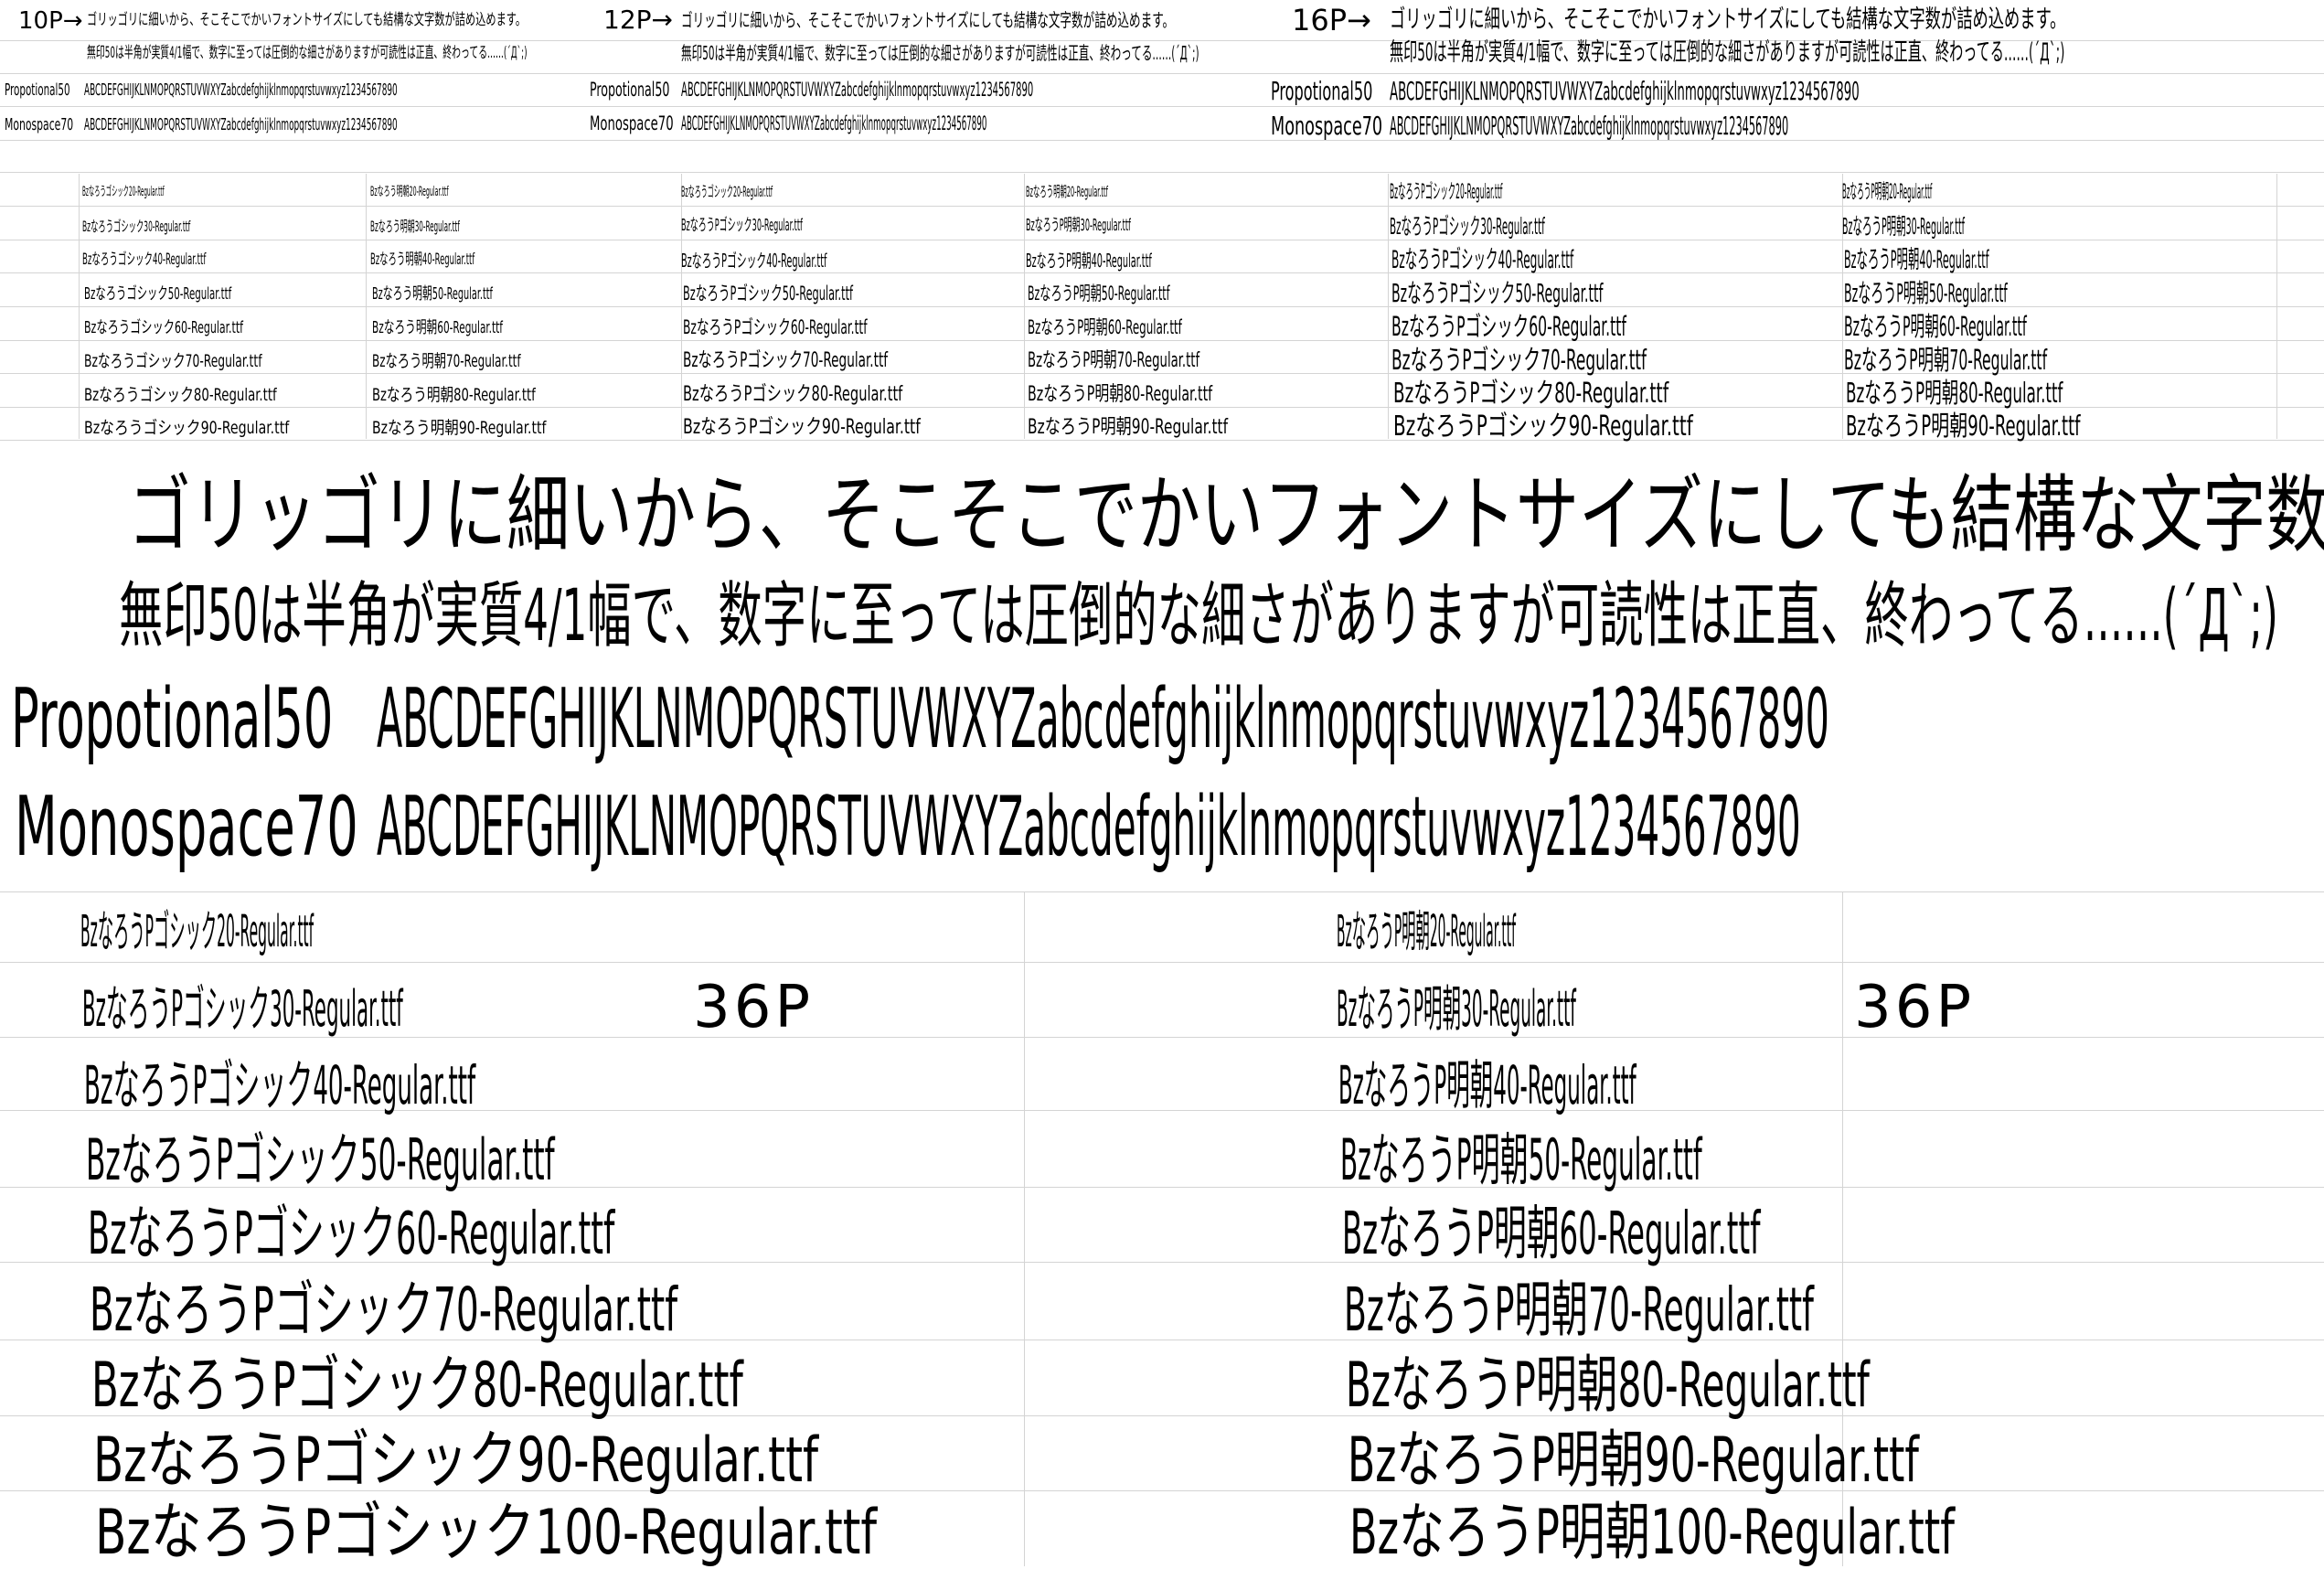  What do you see at coordinates (173, 361) in the screenshot?
I see `file-name: Bzなろうゴシック70-Regular.ttf` at bounding box center [173, 361].